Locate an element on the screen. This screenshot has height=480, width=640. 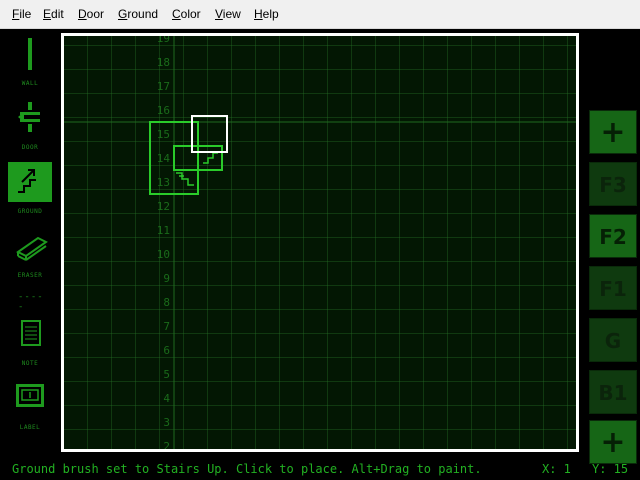
add-floor-above-button: + is located at coordinates (613, 132).